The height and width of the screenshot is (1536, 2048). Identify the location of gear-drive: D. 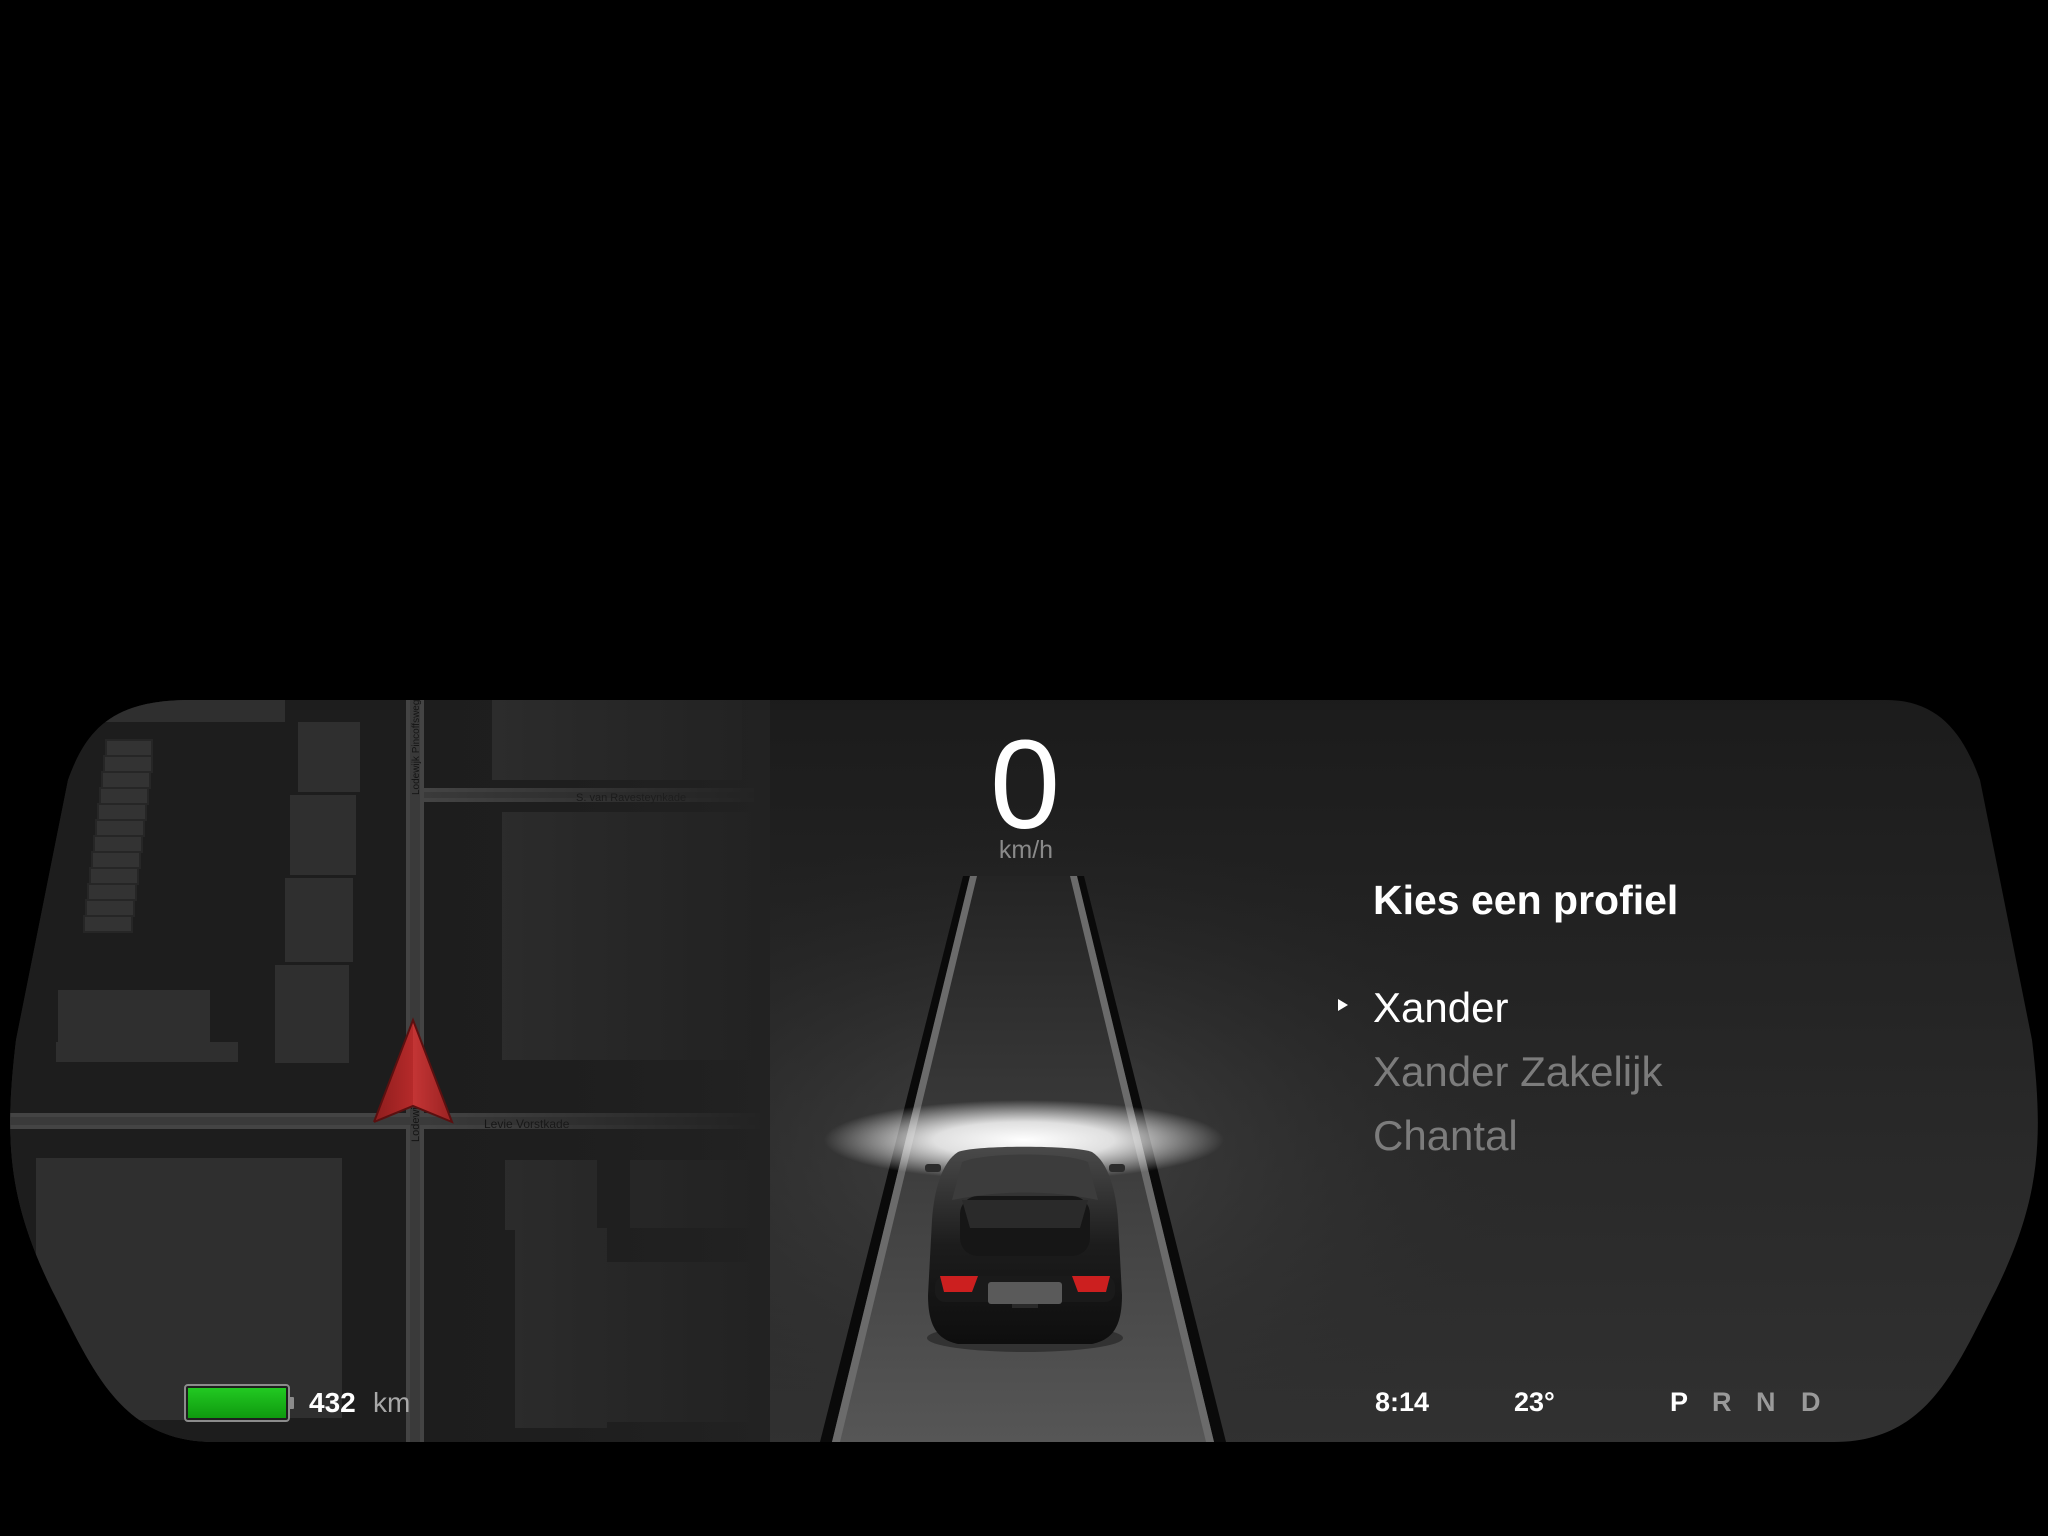
(1811, 1402).